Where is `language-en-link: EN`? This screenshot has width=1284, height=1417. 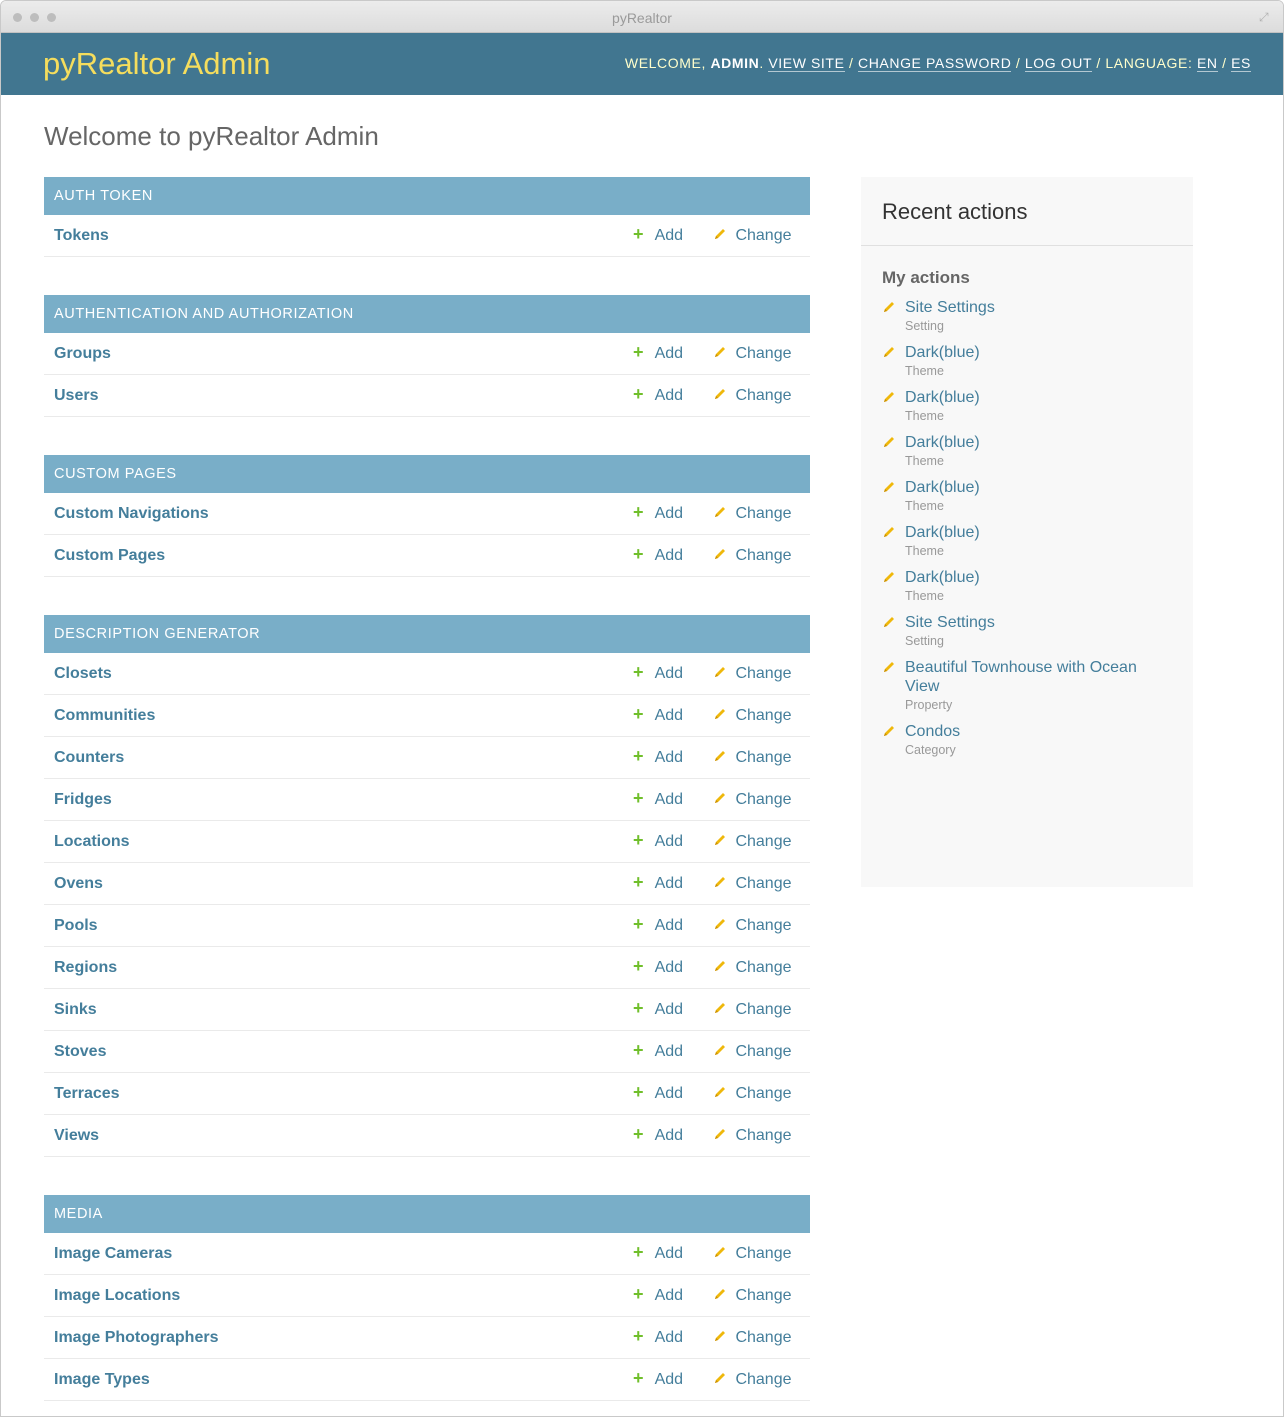 language-en-link: EN is located at coordinates (1207, 63).